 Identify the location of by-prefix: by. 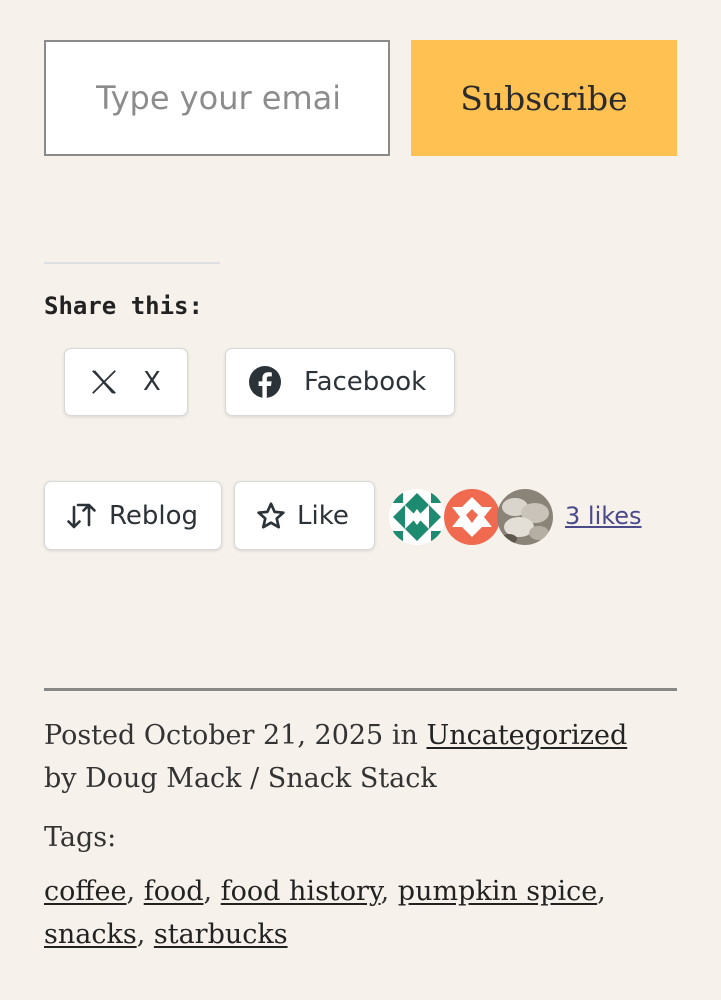
(60, 778).